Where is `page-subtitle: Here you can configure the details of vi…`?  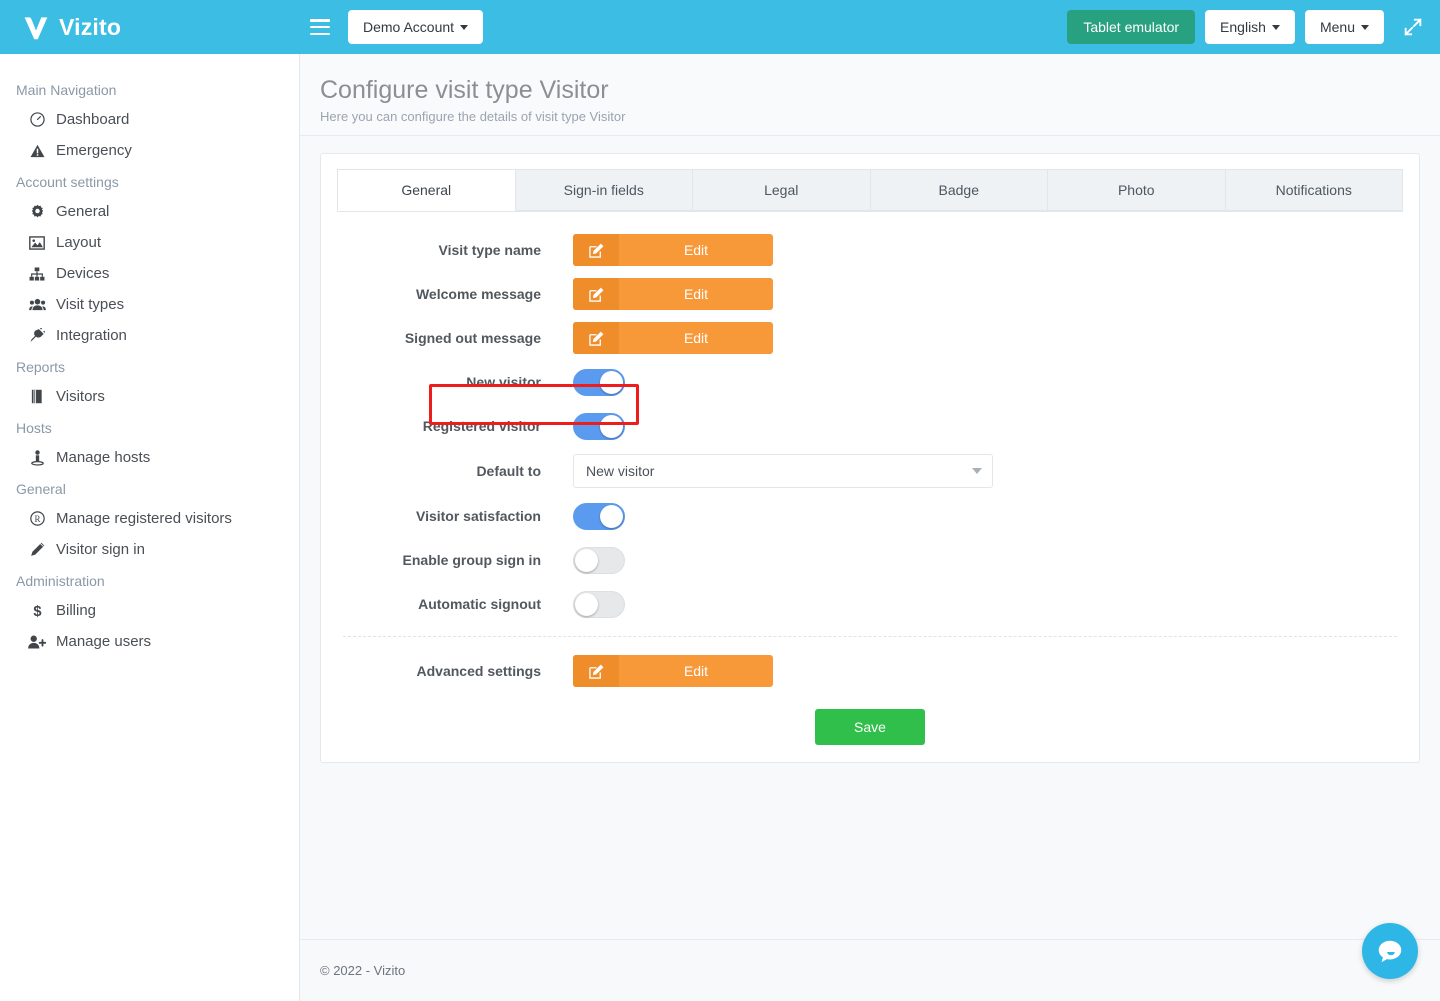
page-subtitle: Here you can configure the details of vi… is located at coordinates (473, 116).